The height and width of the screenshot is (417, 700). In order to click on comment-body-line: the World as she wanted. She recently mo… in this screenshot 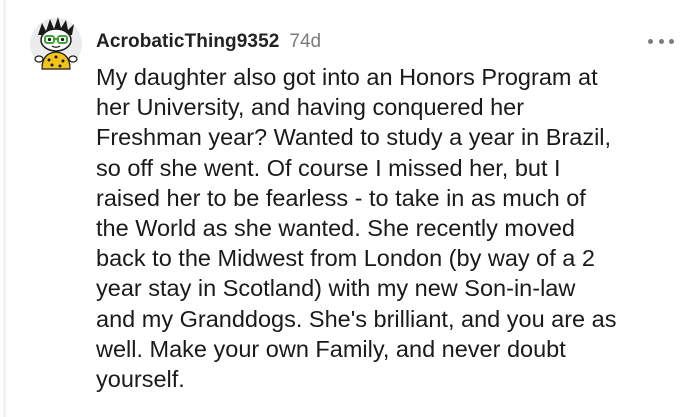, I will do `click(335, 228)`.